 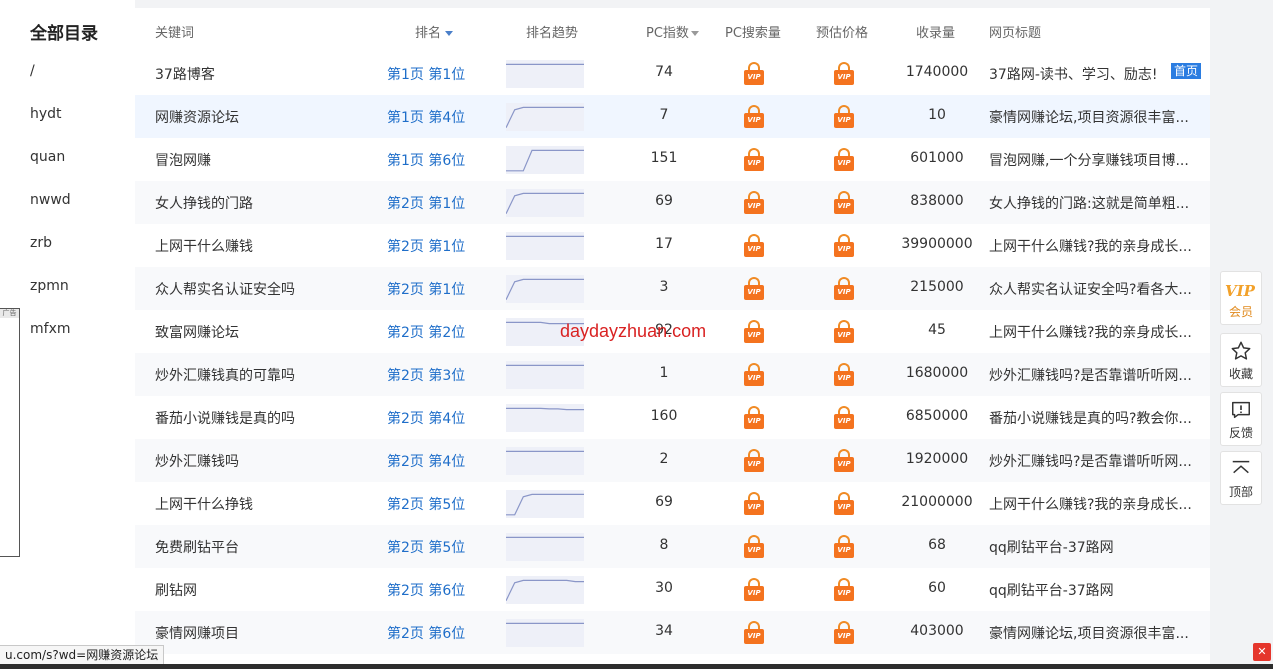 I want to click on sidebar-title: 全部目录, so click(x=64, y=34).